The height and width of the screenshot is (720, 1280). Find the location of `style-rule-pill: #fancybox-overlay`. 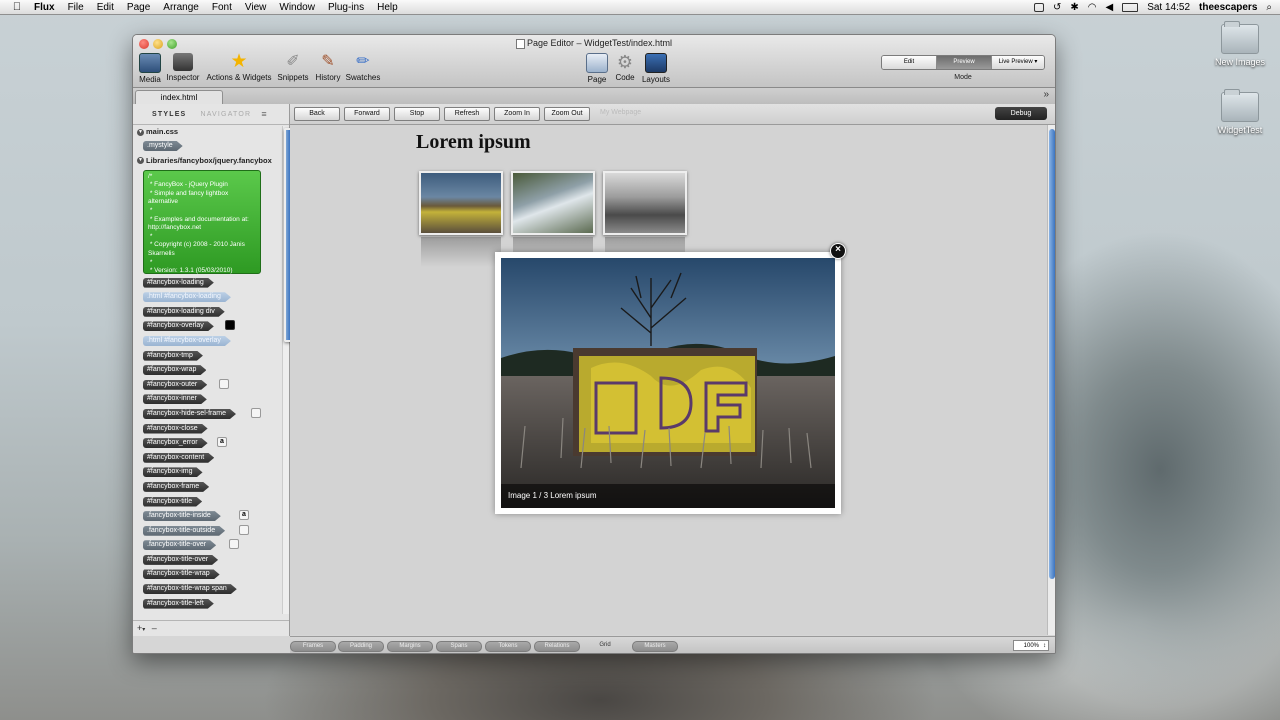

style-rule-pill: #fancybox-overlay is located at coordinates (178, 326).